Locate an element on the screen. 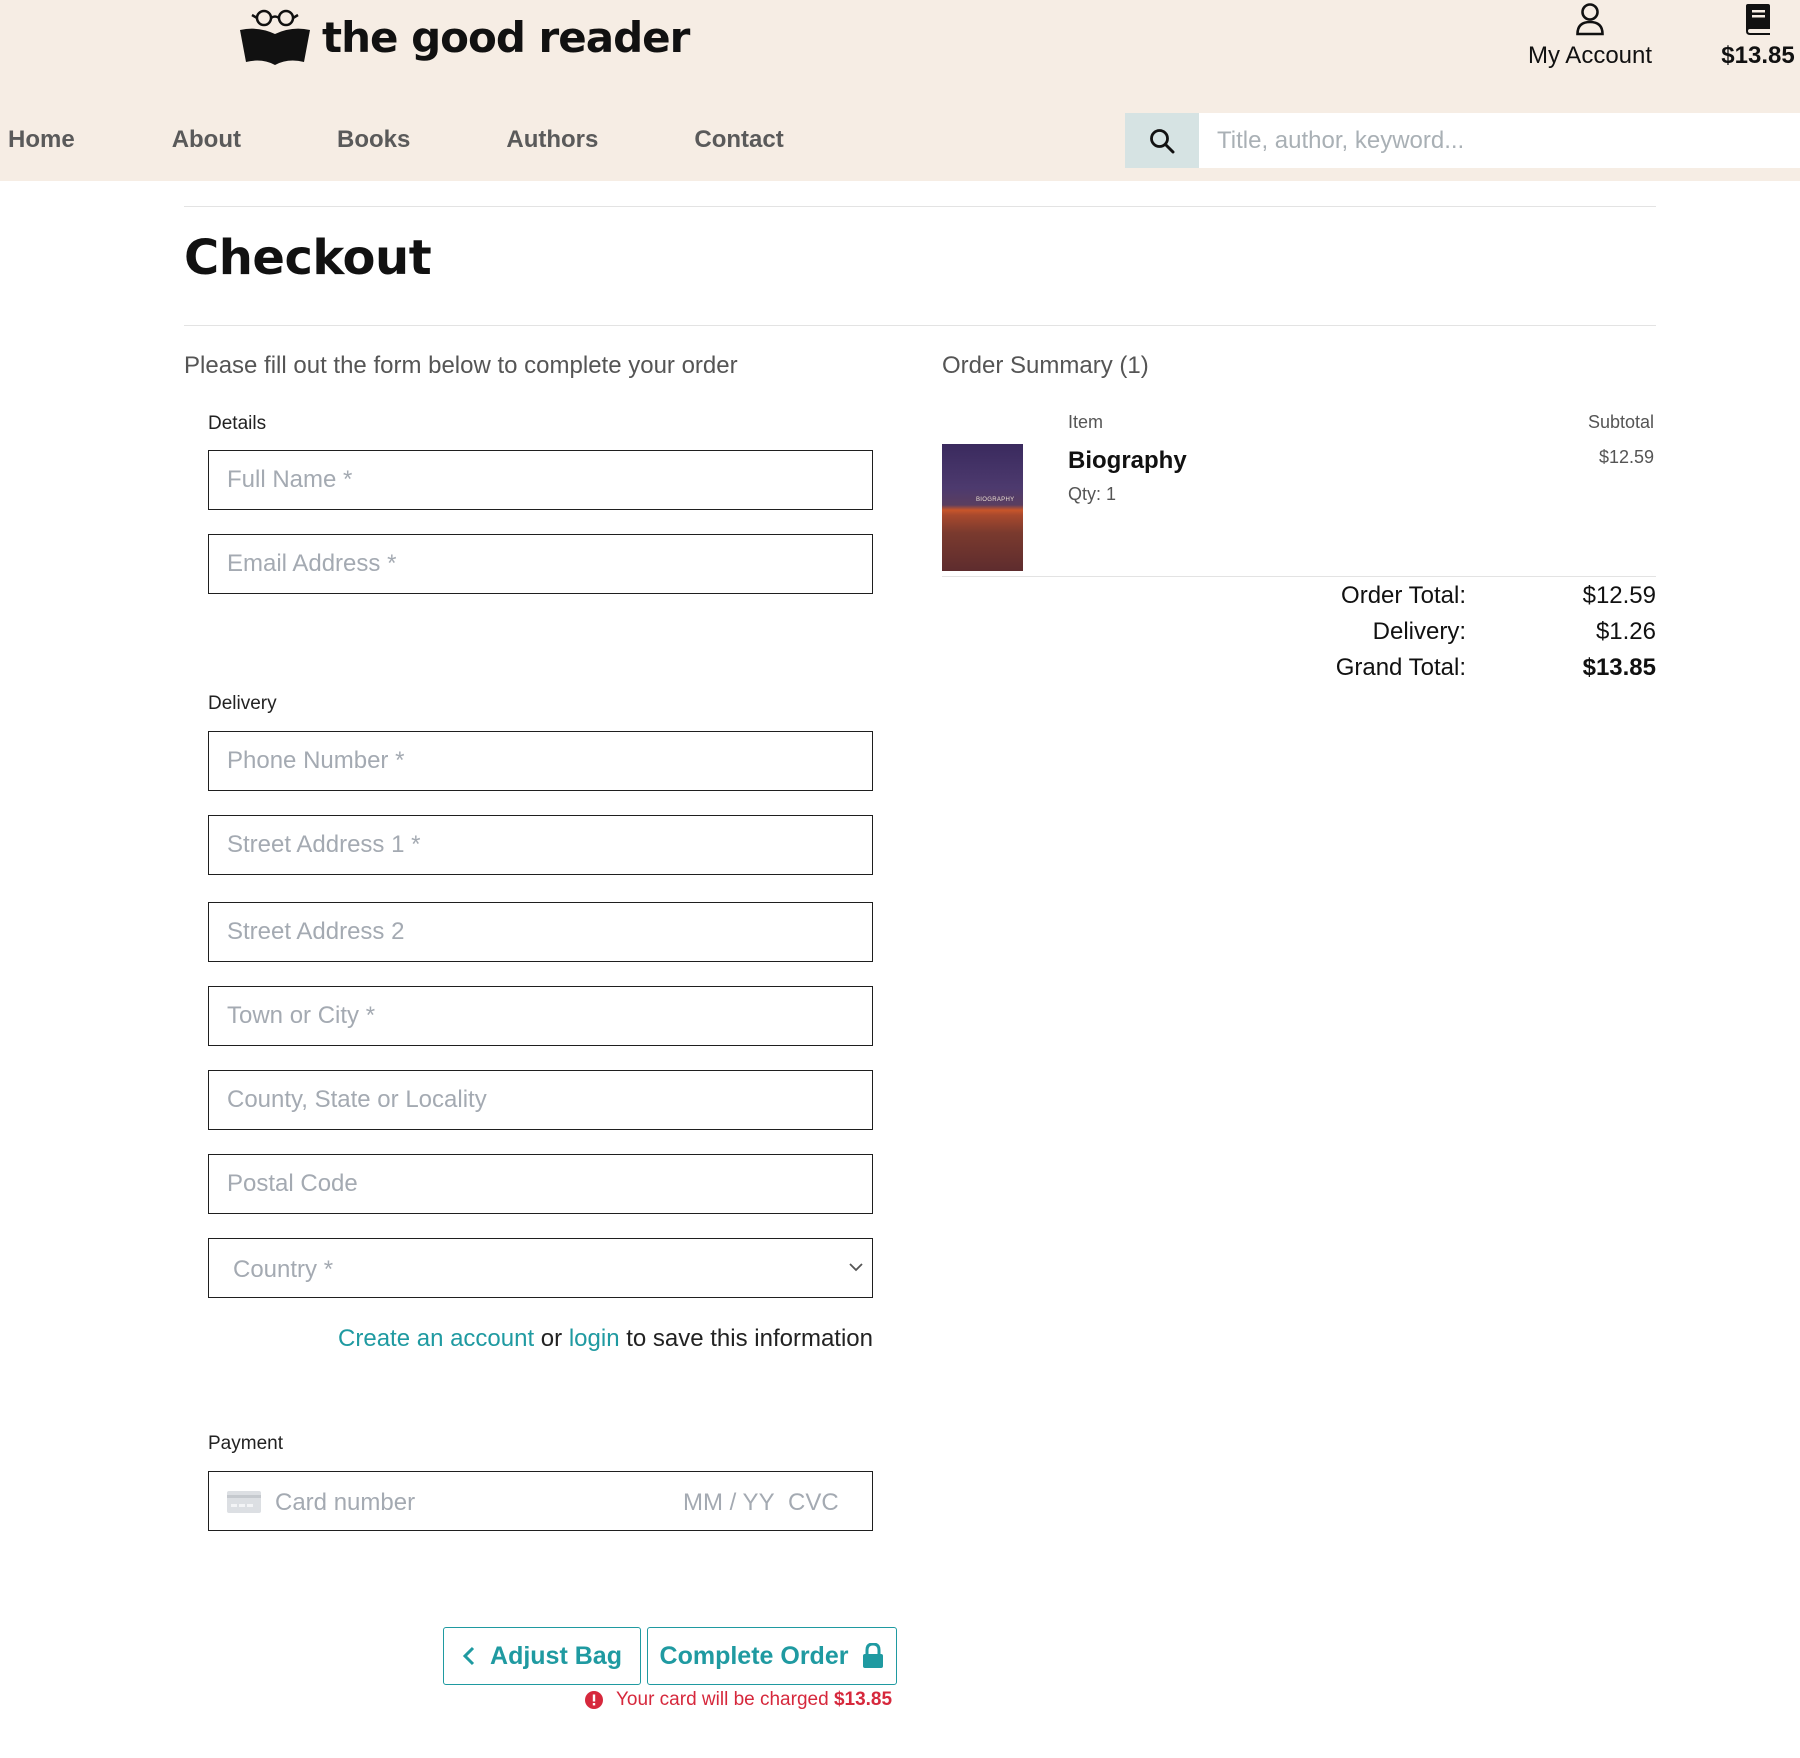 Image resolution: width=1800 pixels, height=1758 pixels. card-expiry-placeholder: MM / YY is located at coordinates (729, 1502).